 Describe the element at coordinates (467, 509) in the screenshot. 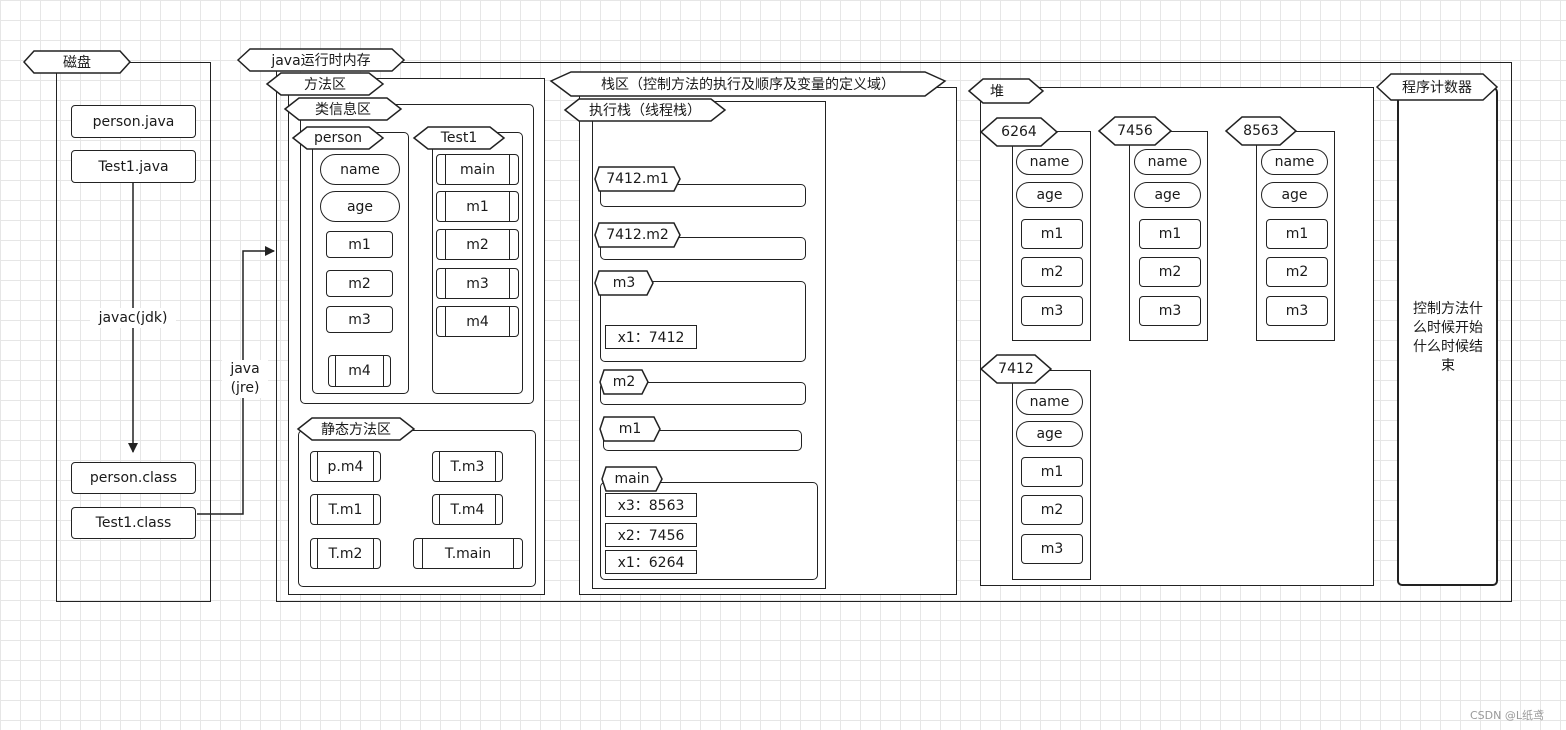

I see `static-t-m4: T.m4` at that location.